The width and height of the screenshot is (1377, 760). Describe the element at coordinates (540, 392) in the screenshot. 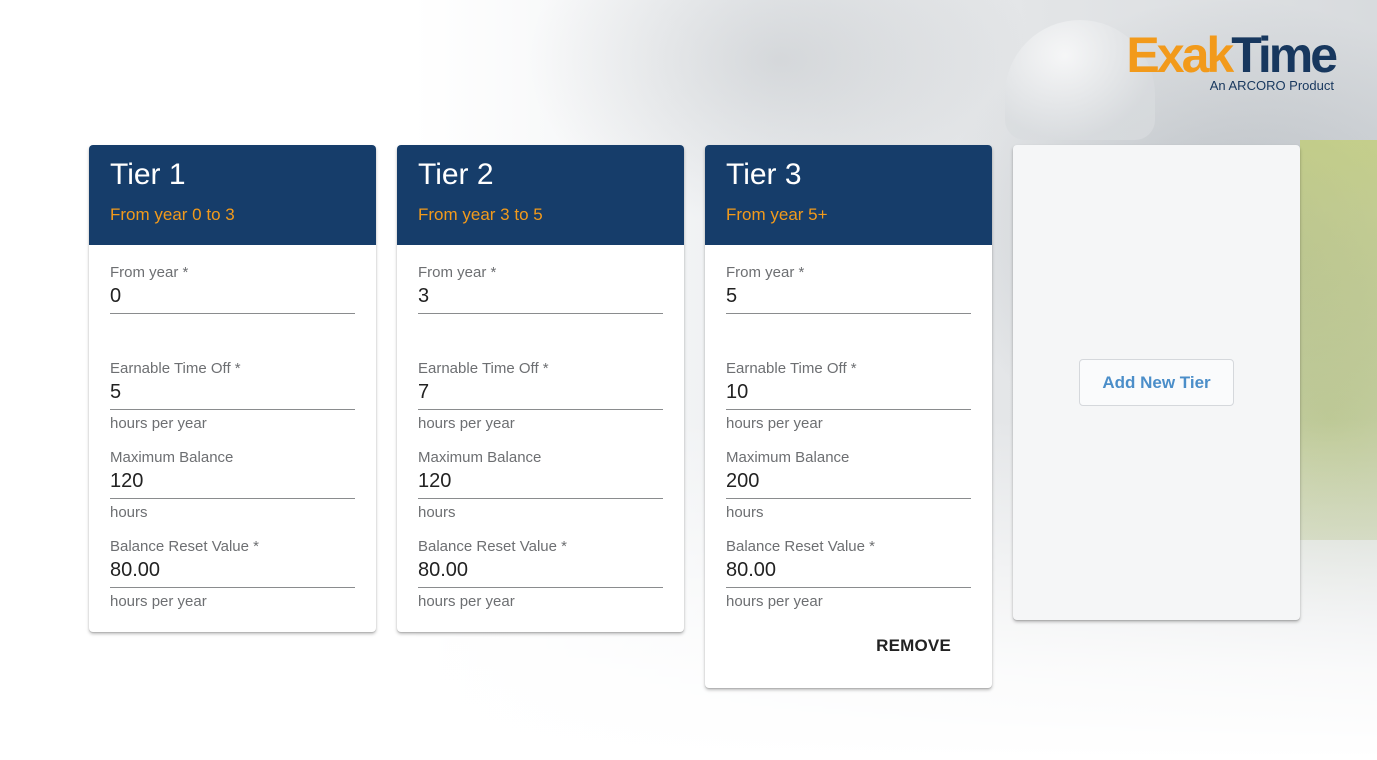

I see `earnable-time-off-input: 7` at that location.